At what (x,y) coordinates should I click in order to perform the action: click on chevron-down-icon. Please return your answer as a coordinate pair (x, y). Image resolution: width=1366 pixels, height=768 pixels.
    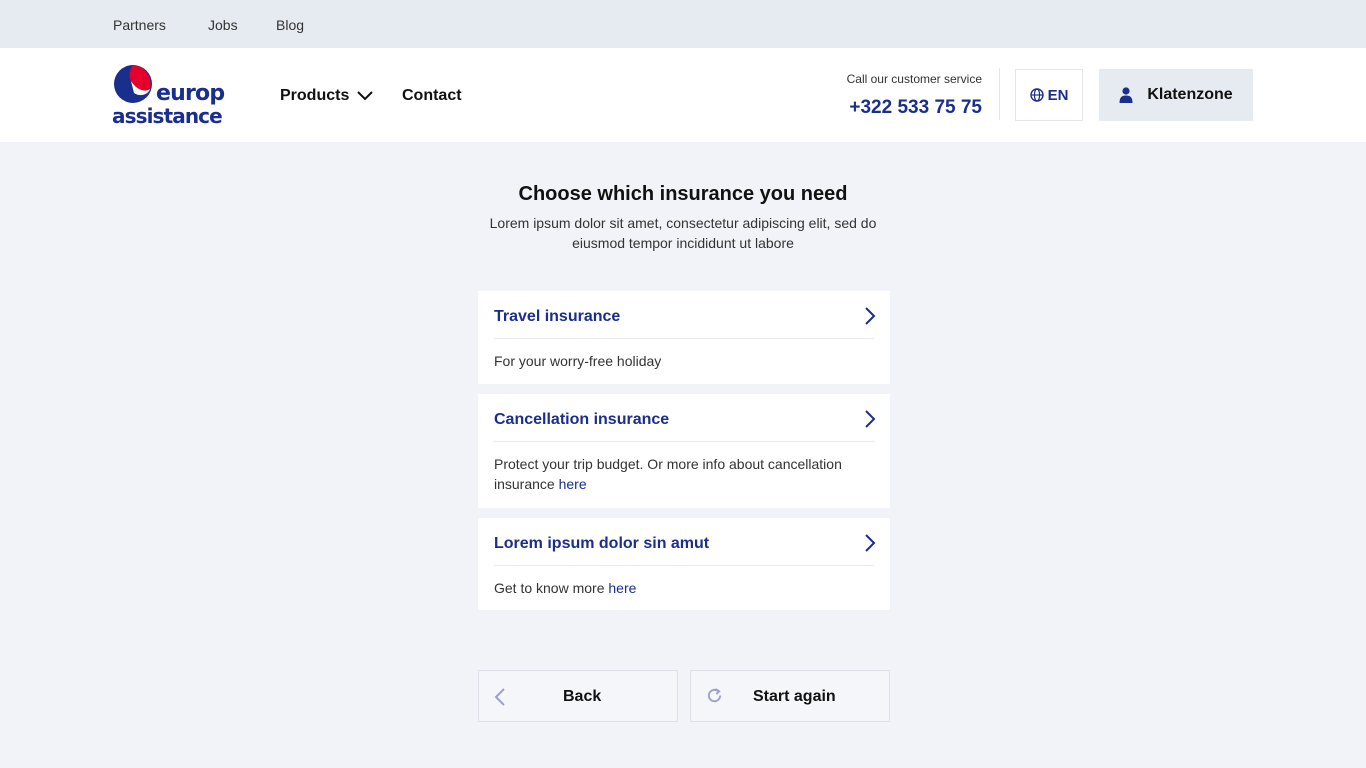
    Looking at the image, I should click on (365, 96).